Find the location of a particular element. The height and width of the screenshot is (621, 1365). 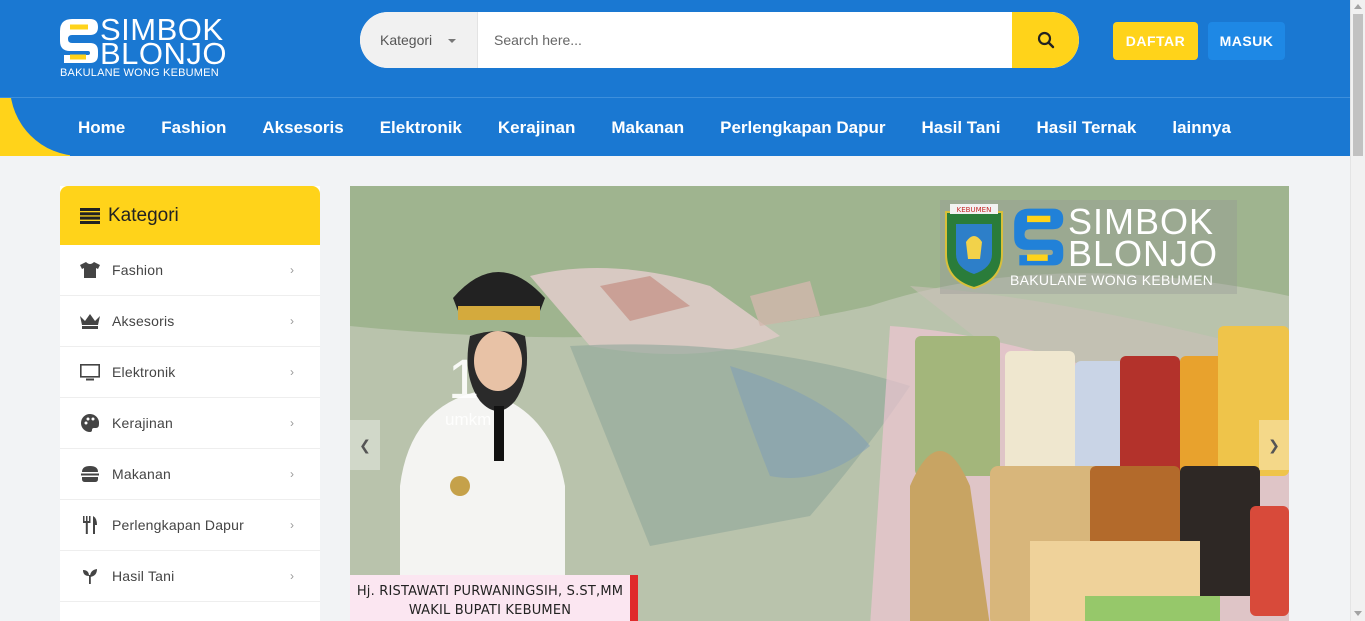

carousel-prev-button: ❮ is located at coordinates (365, 445).